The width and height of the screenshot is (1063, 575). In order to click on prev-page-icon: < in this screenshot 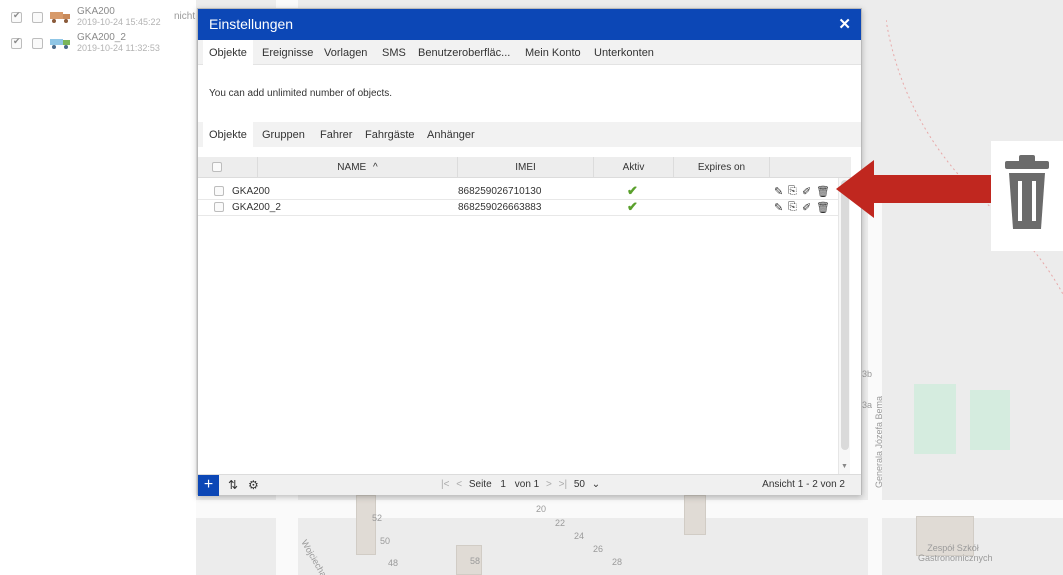, I will do `click(459, 484)`.